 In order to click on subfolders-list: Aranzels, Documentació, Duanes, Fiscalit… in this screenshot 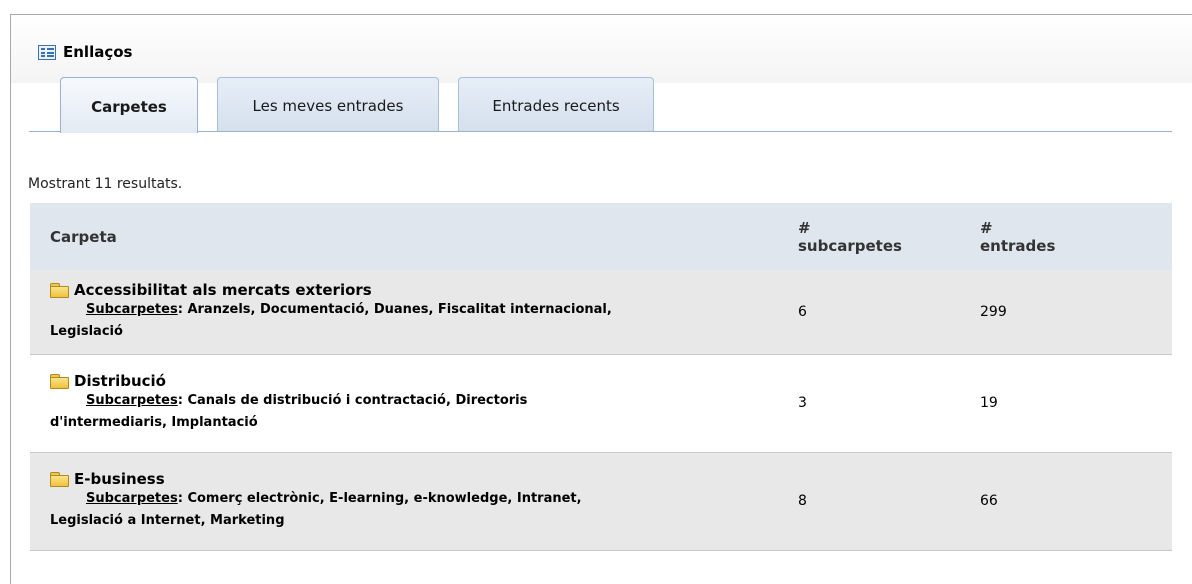, I will do `click(399, 309)`.